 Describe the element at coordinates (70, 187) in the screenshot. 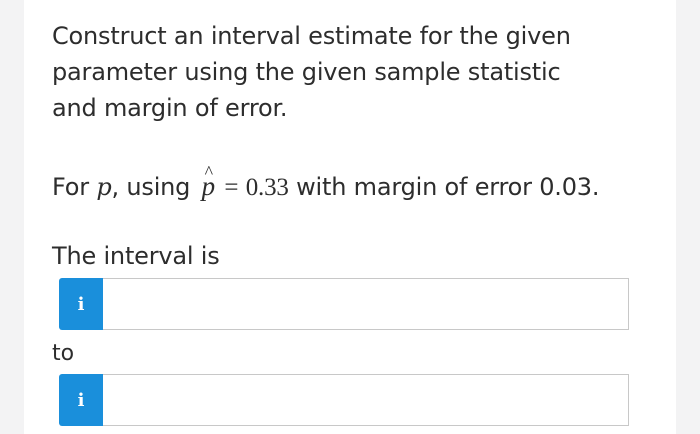

I see `given-prefix: For` at that location.